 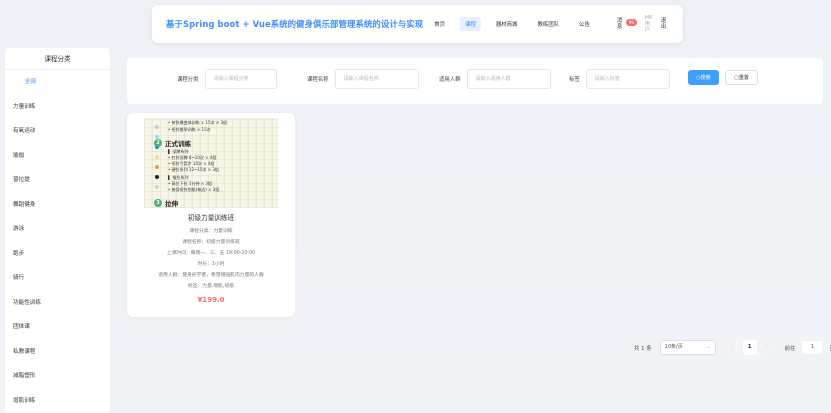 What do you see at coordinates (643, 348) in the screenshot?
I see `total-count: 共 1 条` at bounding box center [643, 348].